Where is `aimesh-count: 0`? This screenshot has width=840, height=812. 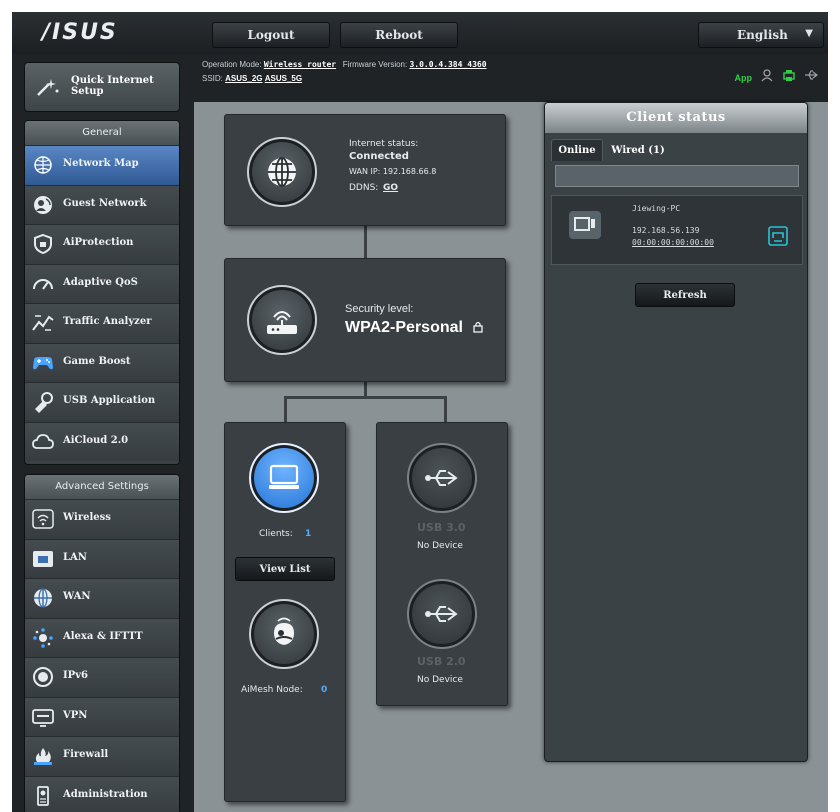 aimesh-count: 0 is located at coordinates (324, 690).